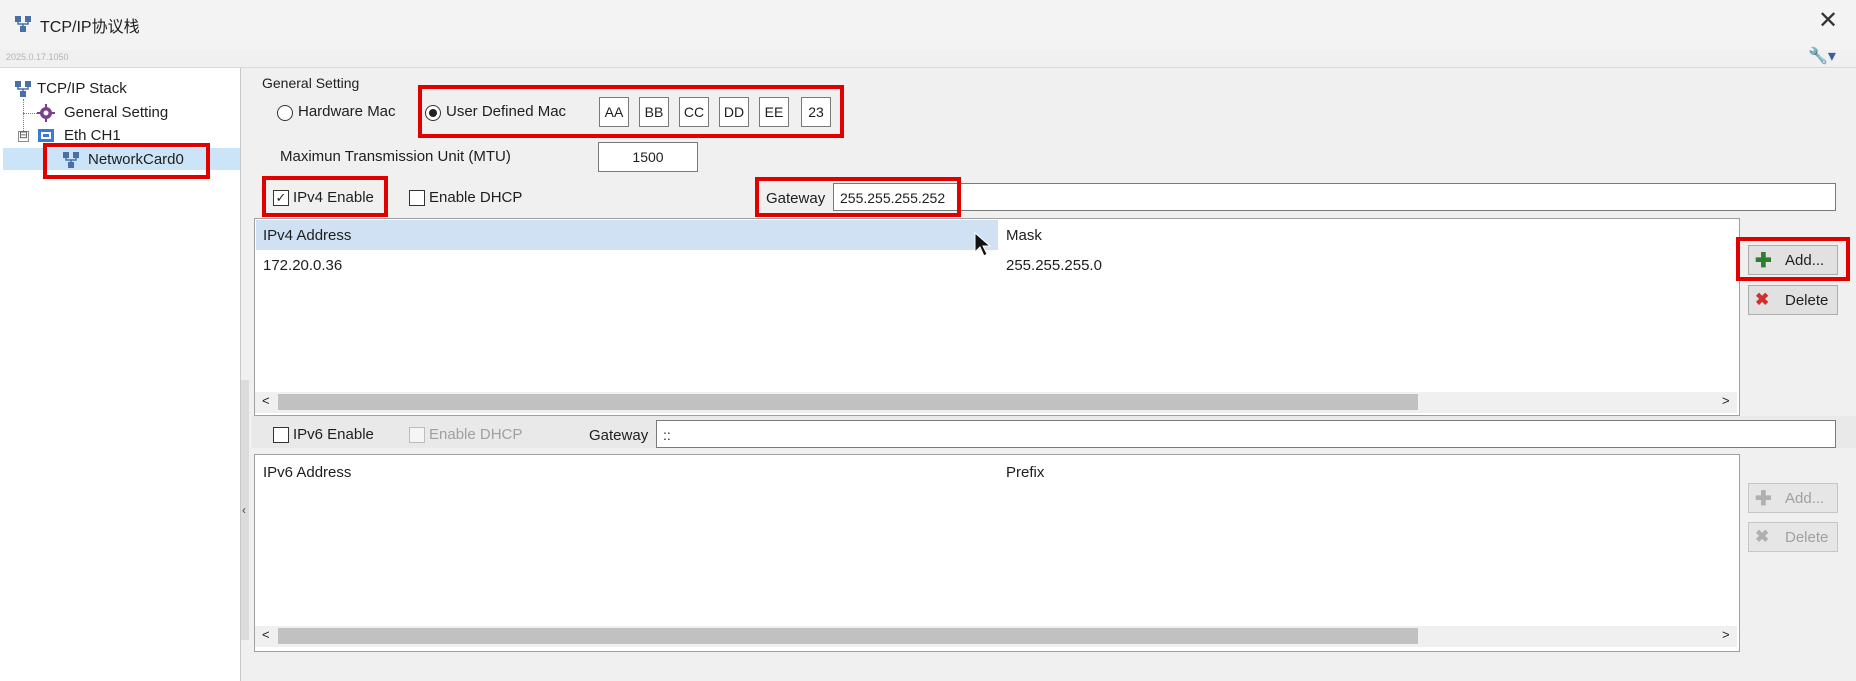 This screenshot has width=1856, height=681. I want to click on title-bar, so click(928, 25).